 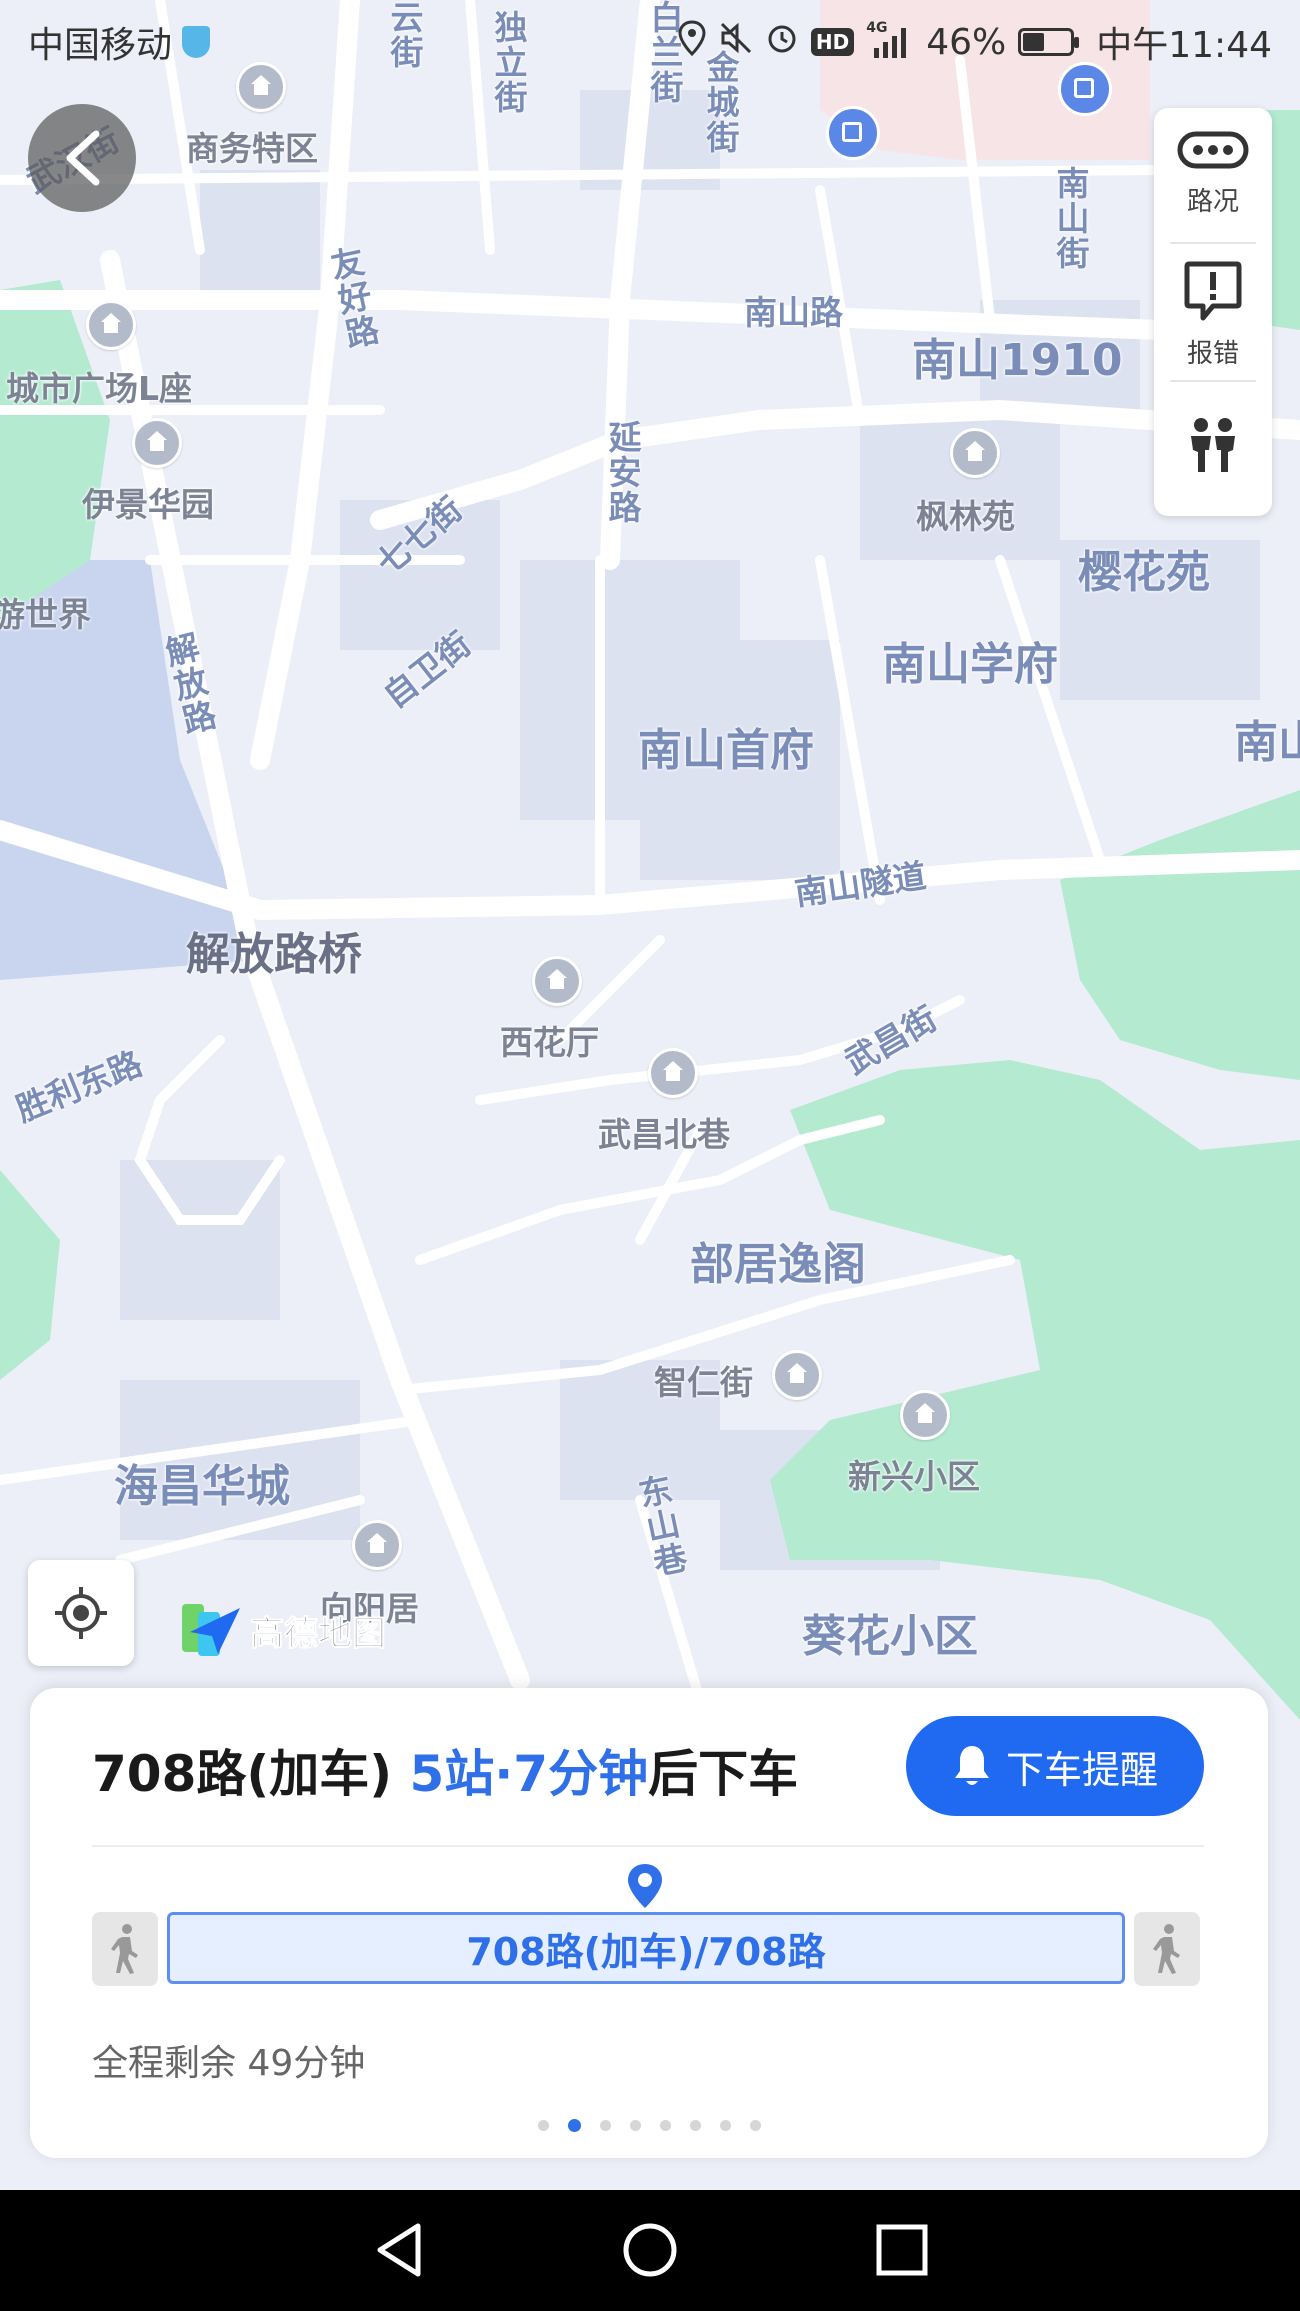 What do you see at coordinates (1213, 150) in the screenshot?
I see `traffic-icon` at bounding box center [1213, 150].